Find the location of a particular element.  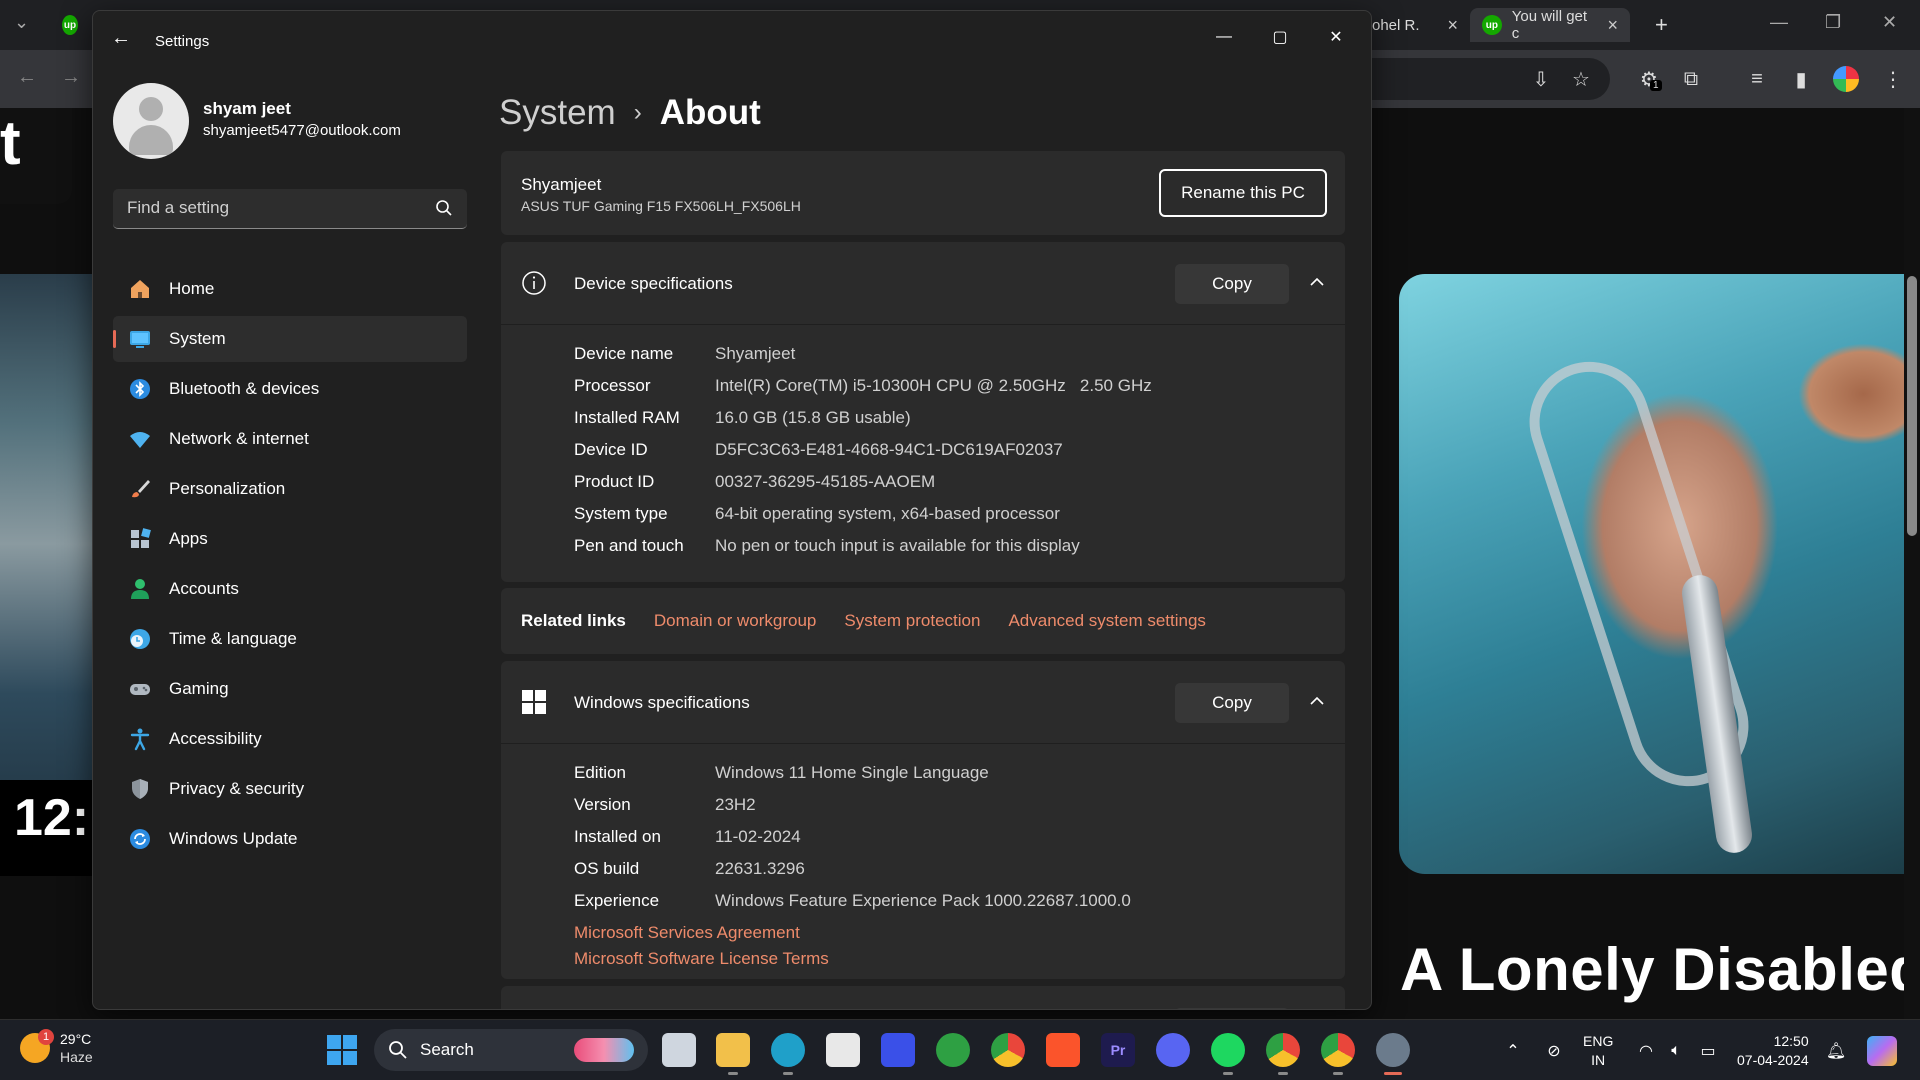

xbox-icon is located at coordinates (953, 1050).